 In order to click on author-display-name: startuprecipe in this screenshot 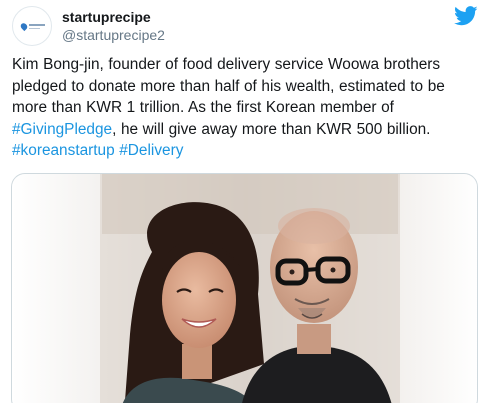, I will do `click(113, 17)`.